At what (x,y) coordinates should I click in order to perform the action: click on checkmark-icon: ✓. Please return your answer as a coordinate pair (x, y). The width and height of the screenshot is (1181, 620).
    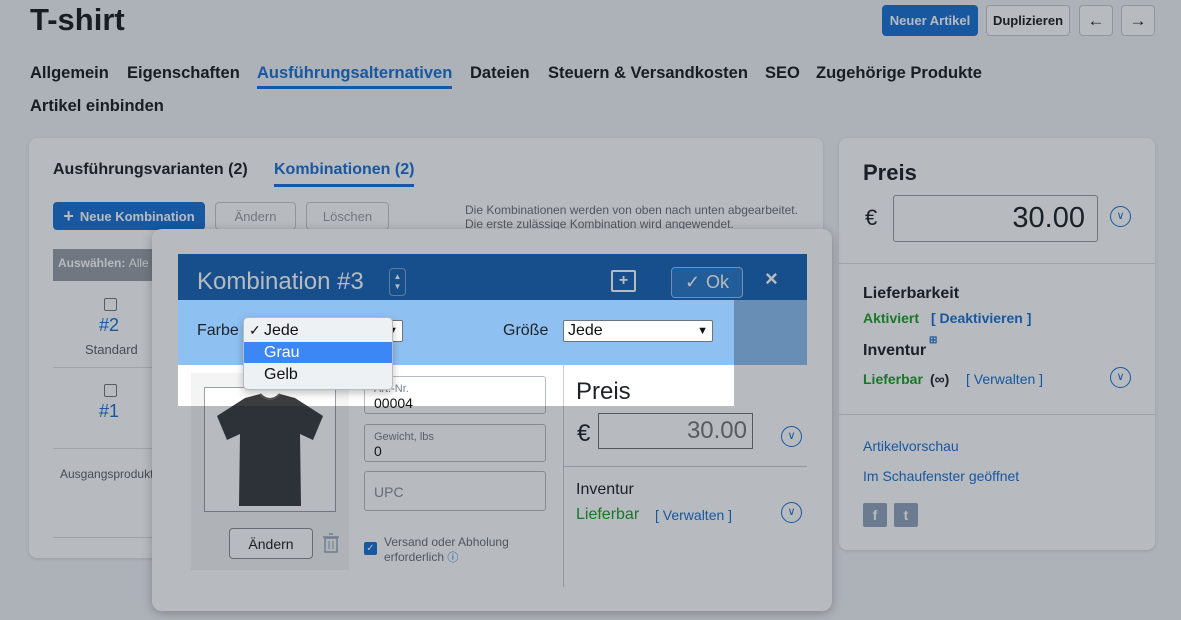
    Looking at the image, I should click on (255, 330).